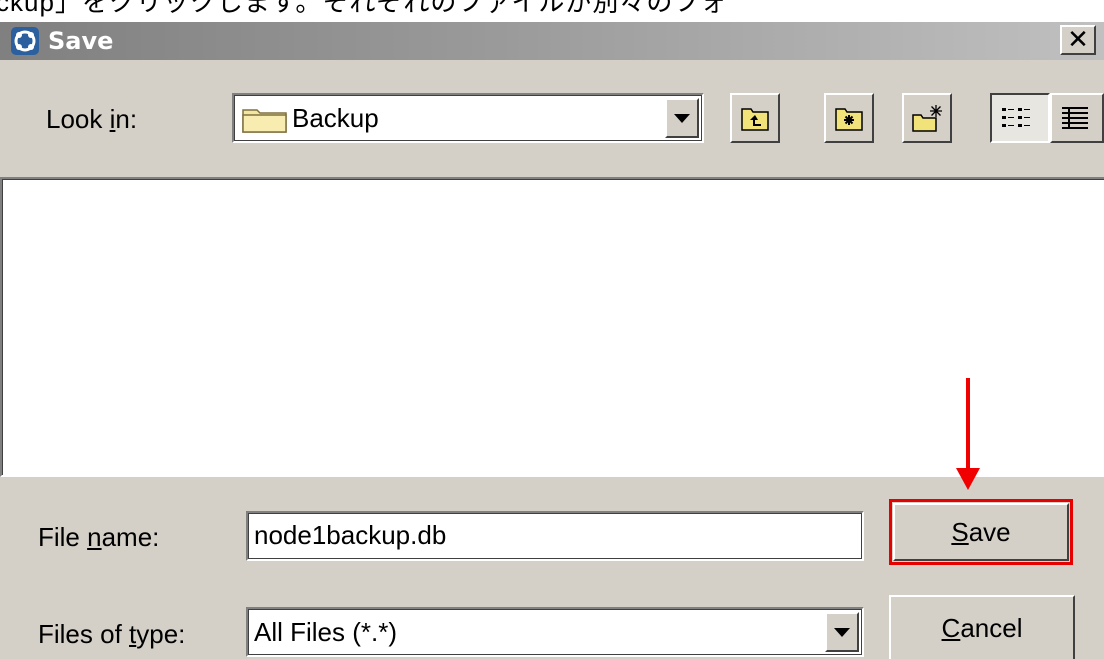 The width and height of the screenshot is (1104, 659). Describe the element at coordinates (552, 41) in the screenshot. I see `title-bar: Save ✕` at that location.